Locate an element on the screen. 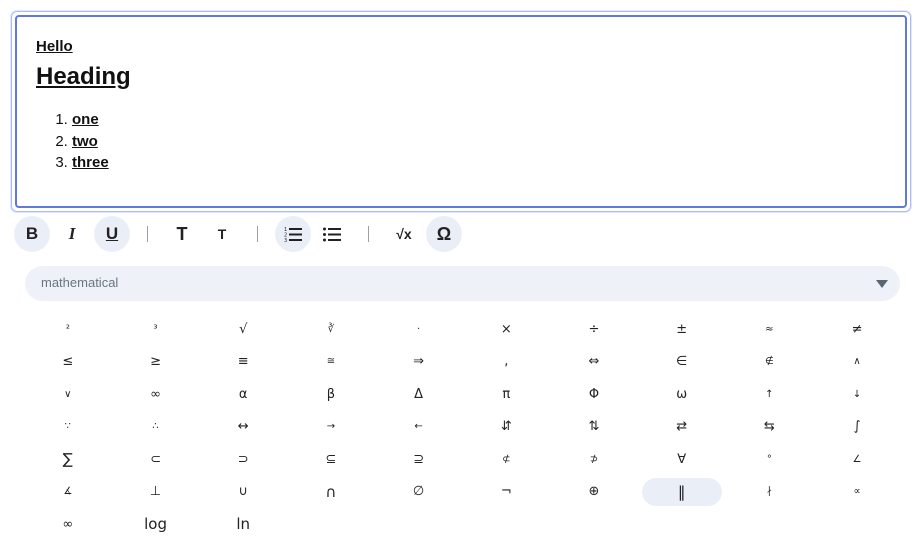  text-size-large-icon: T is located at coordinates (182, 233).